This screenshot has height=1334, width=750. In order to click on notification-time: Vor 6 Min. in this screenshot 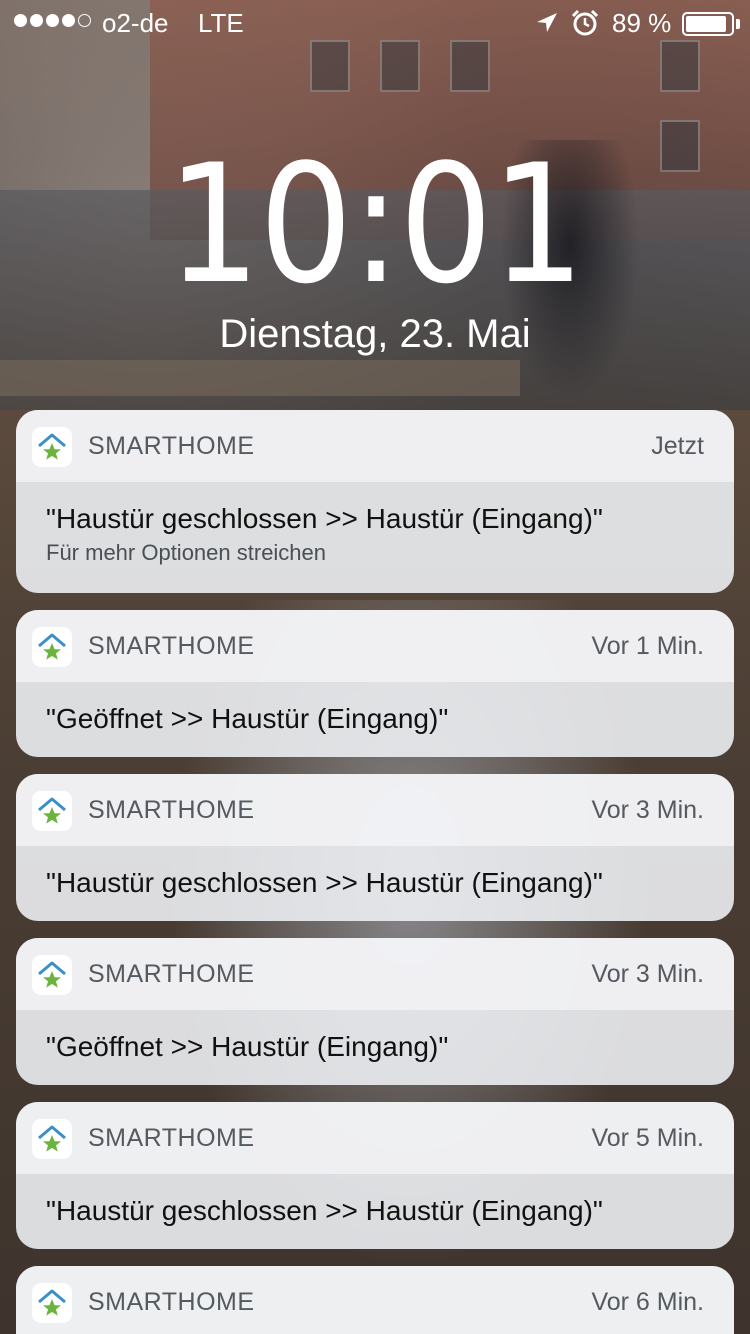, I will do `click(647, 1302)`.